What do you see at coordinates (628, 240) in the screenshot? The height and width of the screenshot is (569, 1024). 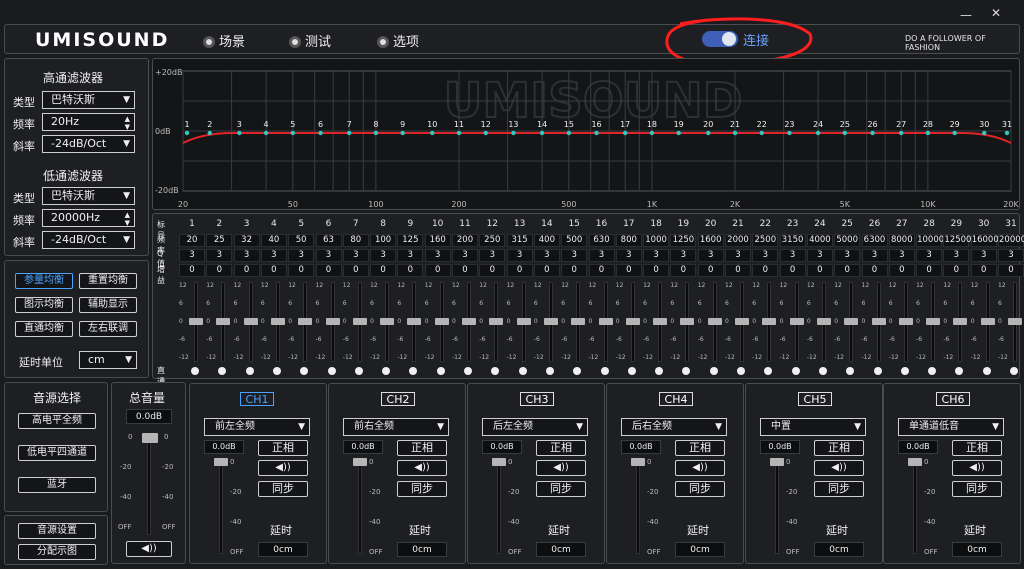 I see `eq-freq-cell: 800` at bounding box center [628, 240].